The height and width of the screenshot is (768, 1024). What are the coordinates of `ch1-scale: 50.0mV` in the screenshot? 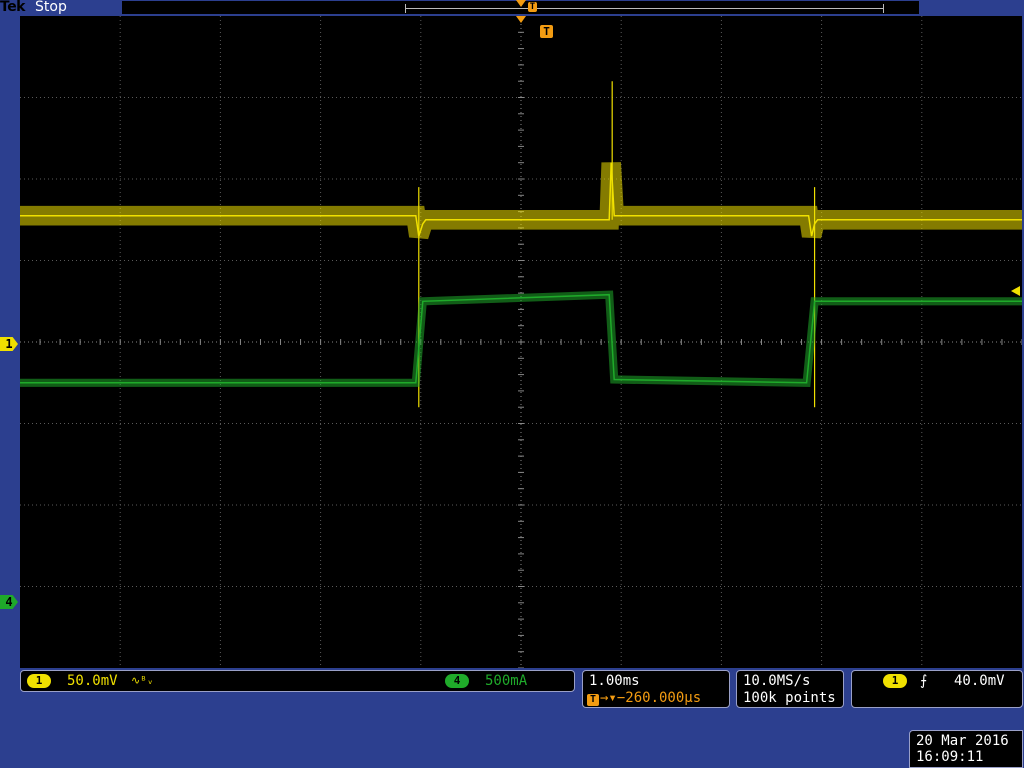 It's located at (92, 681).